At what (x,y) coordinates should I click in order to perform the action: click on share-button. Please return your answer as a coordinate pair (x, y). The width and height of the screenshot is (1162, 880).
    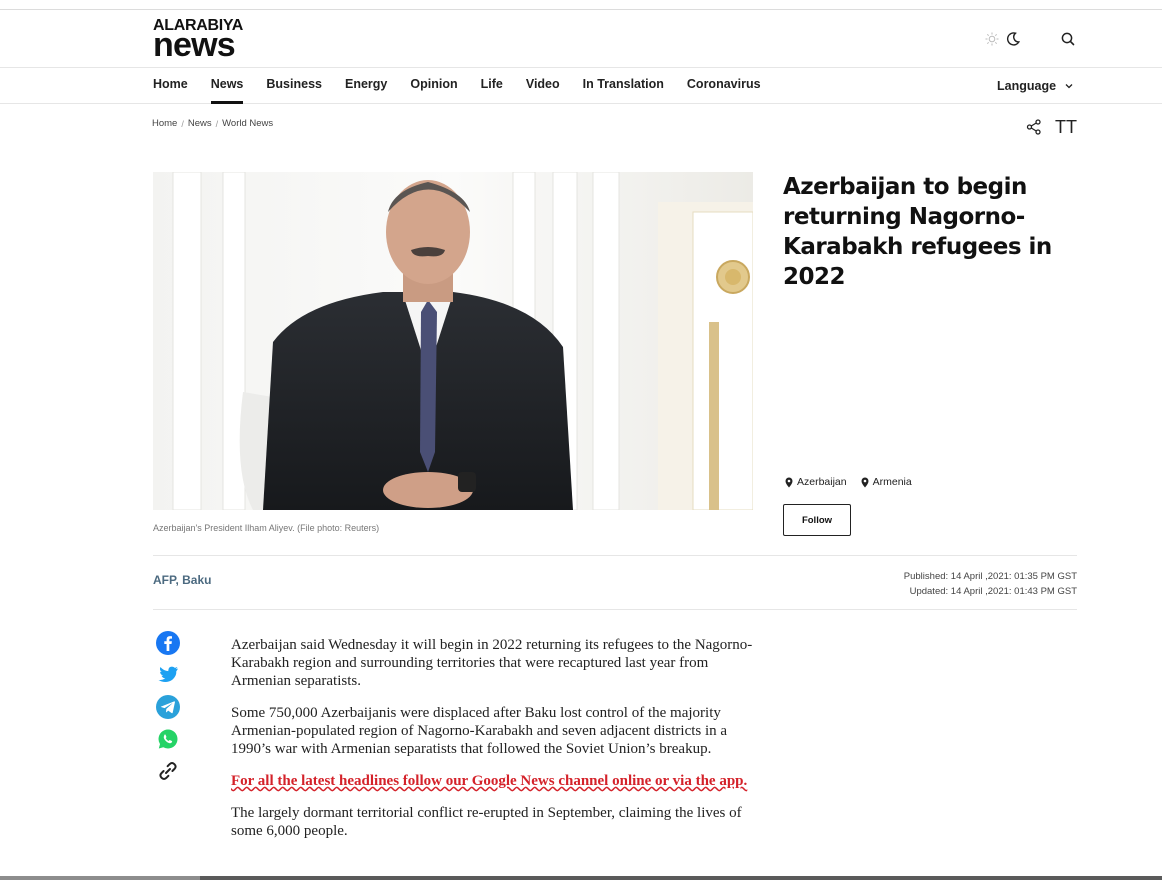
    Looking at the image, I should click on (1034, 127).